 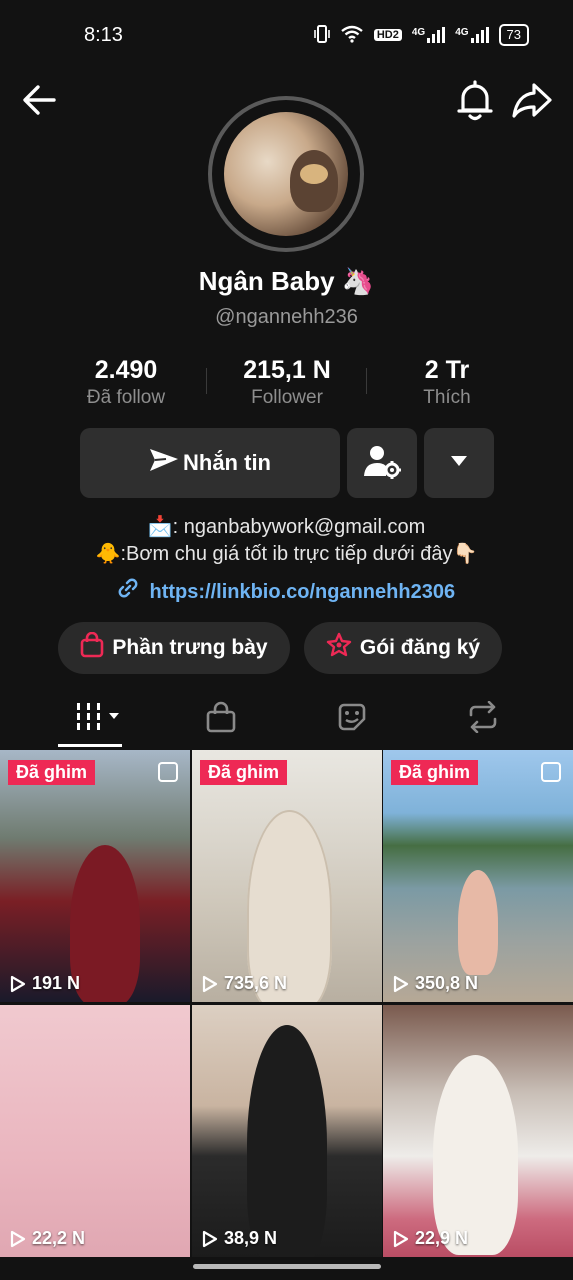 I want to click on video-thumbnail: Đã ghim 350,8 N, so click(x=478, y=876).